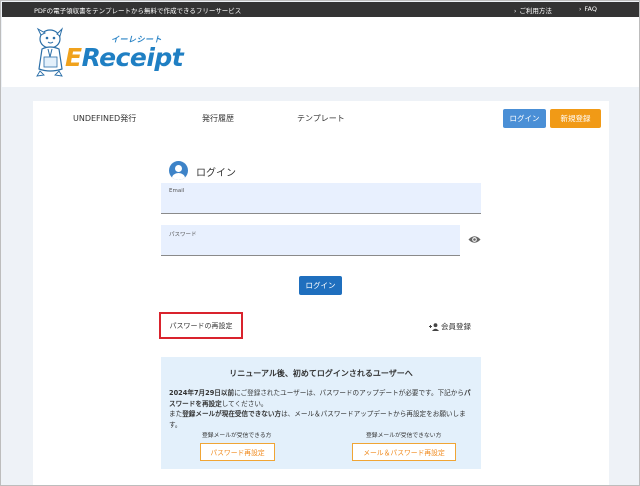  What do you see at coordinates (202, 393) in the screenshot?
I see `notice-date: 2024年7月29日以前` at bounding box center [202, 393].